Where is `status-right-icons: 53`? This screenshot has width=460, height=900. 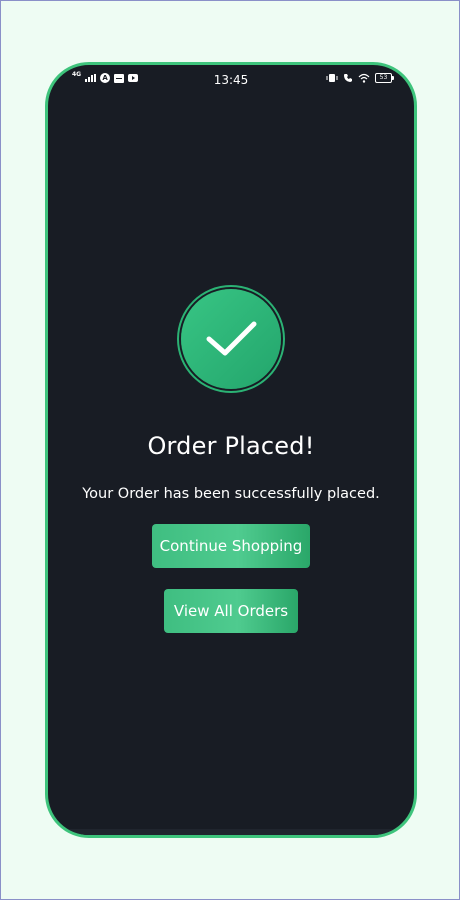
status-right-icons: 53 is located at coordinates (360, 78).